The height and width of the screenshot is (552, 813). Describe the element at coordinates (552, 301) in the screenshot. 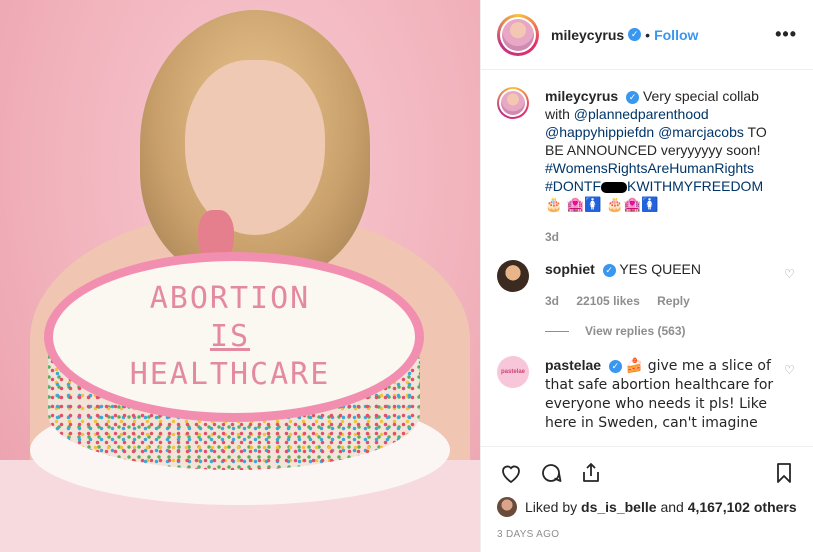

I see `comment-time: 3d` at that location.